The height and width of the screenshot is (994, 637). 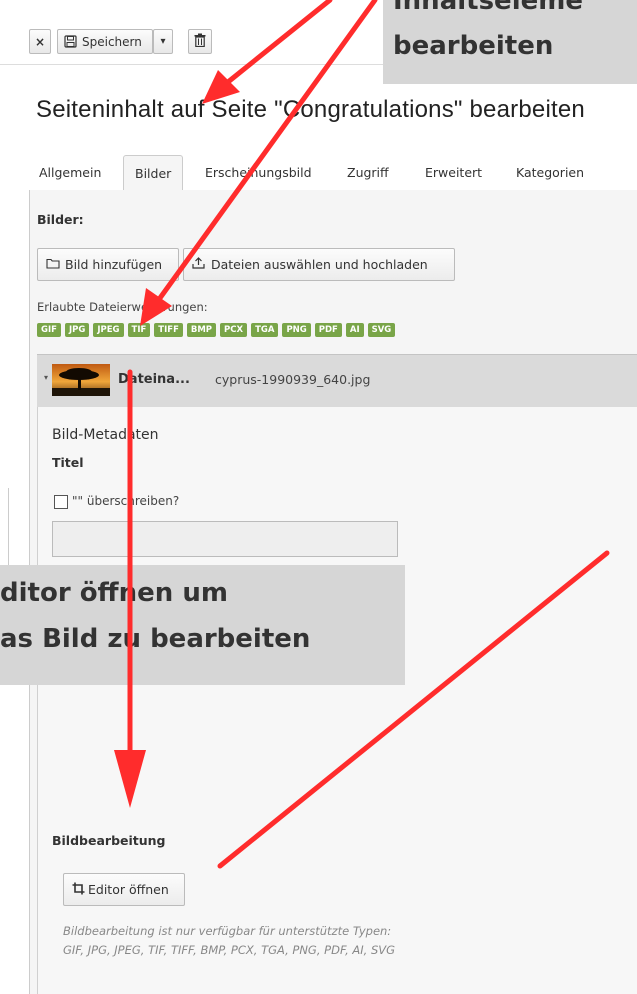 I want to click on file-item-filename: cyprus-1990939_640.jpg, so click(x=293, y=379).